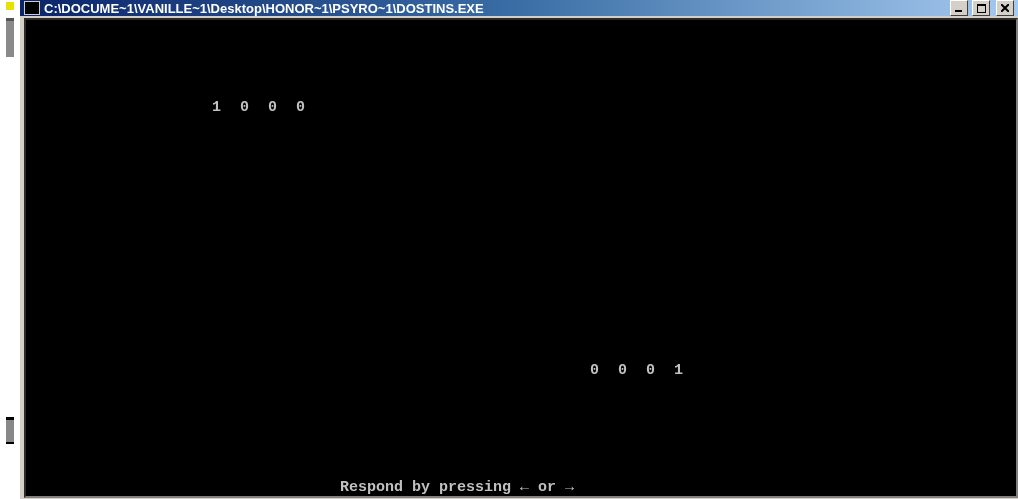  I want to click on maximize-button, so click(981, 8).